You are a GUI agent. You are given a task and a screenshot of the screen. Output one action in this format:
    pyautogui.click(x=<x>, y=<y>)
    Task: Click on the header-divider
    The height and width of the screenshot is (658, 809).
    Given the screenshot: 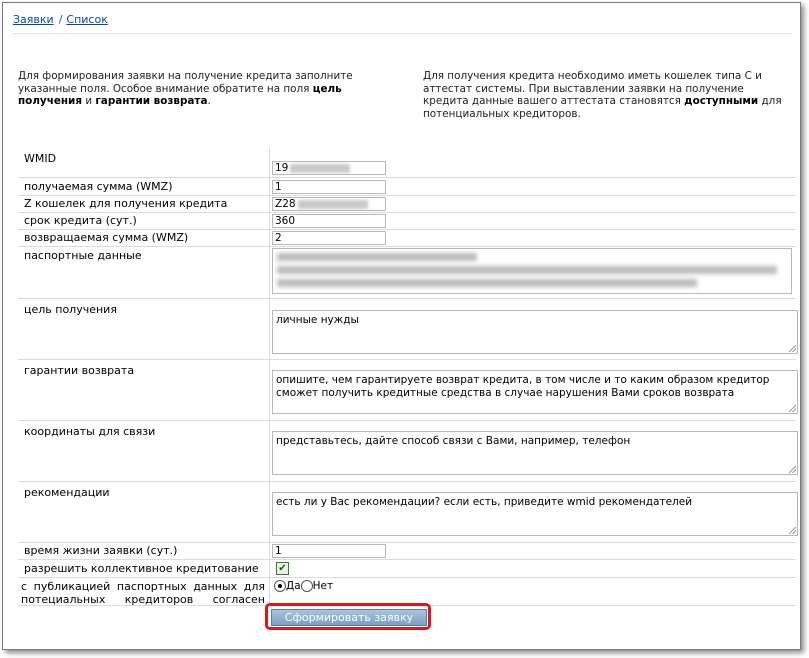 What is the action you would take?
    pyautogui.click(x=402, y=33)
    